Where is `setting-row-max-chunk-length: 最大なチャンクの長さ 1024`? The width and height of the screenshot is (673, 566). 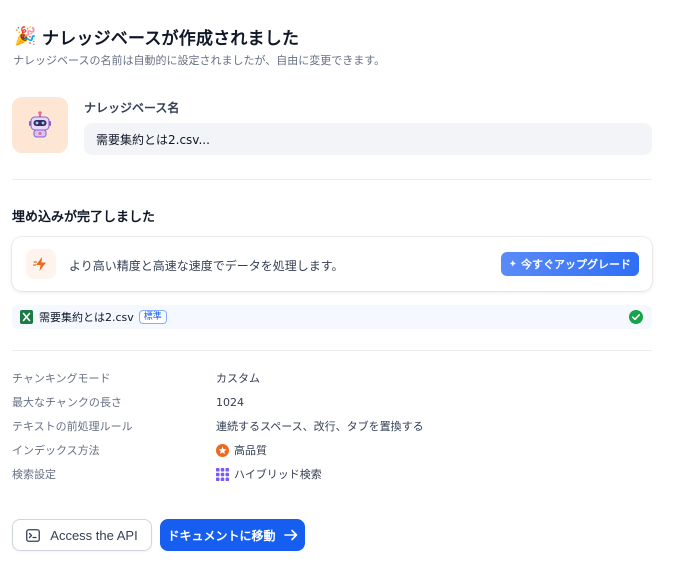
setting-row-max-chunk-length: 最大なチャンクの長さ 1024 is located at coordinates (218, 402).